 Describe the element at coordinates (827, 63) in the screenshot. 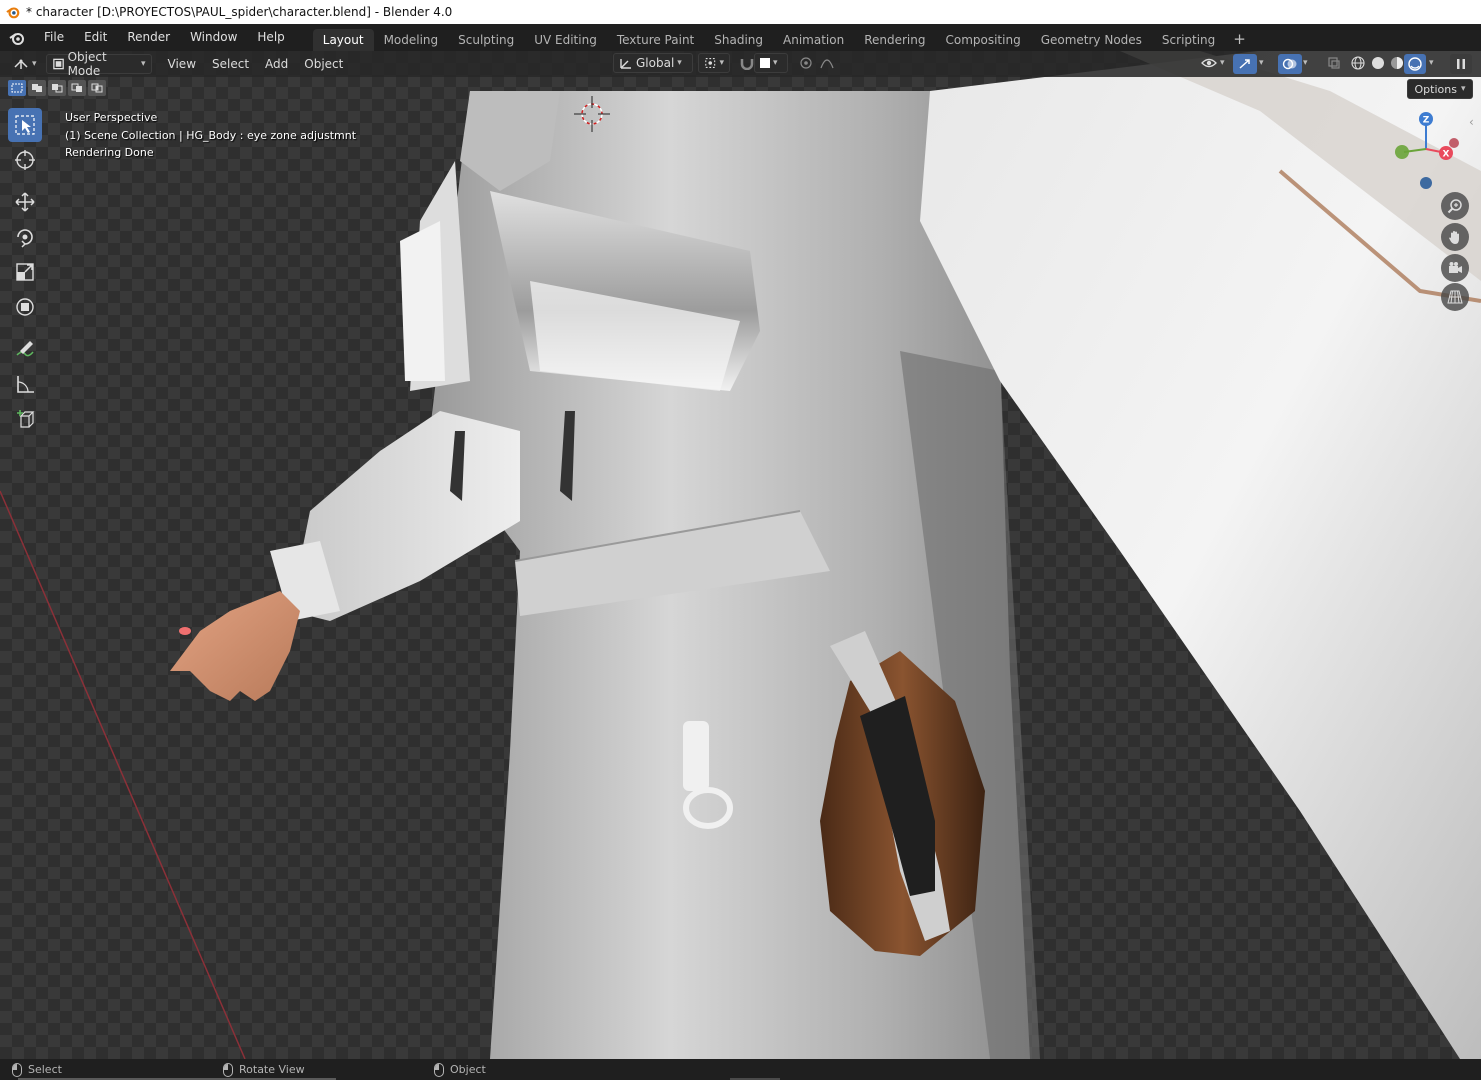

I see `falloff-select` at that location.